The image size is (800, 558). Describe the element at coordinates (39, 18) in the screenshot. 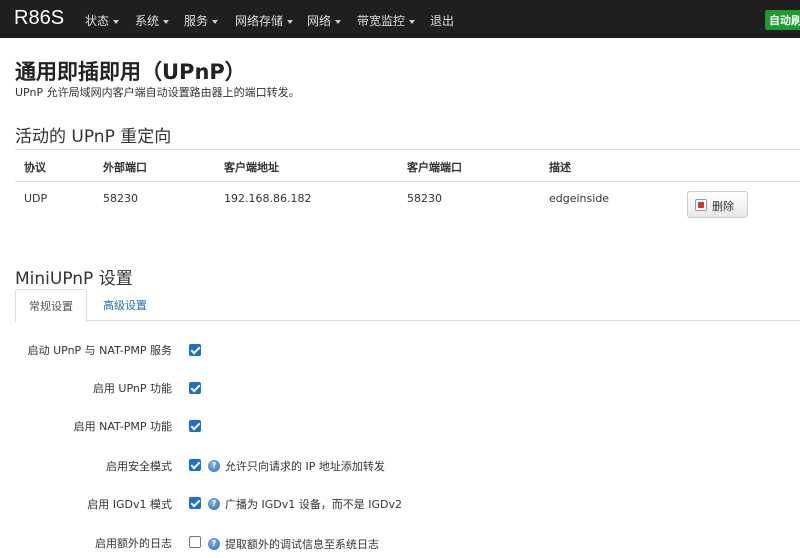

I see `brand-logo: R86S` at that location.